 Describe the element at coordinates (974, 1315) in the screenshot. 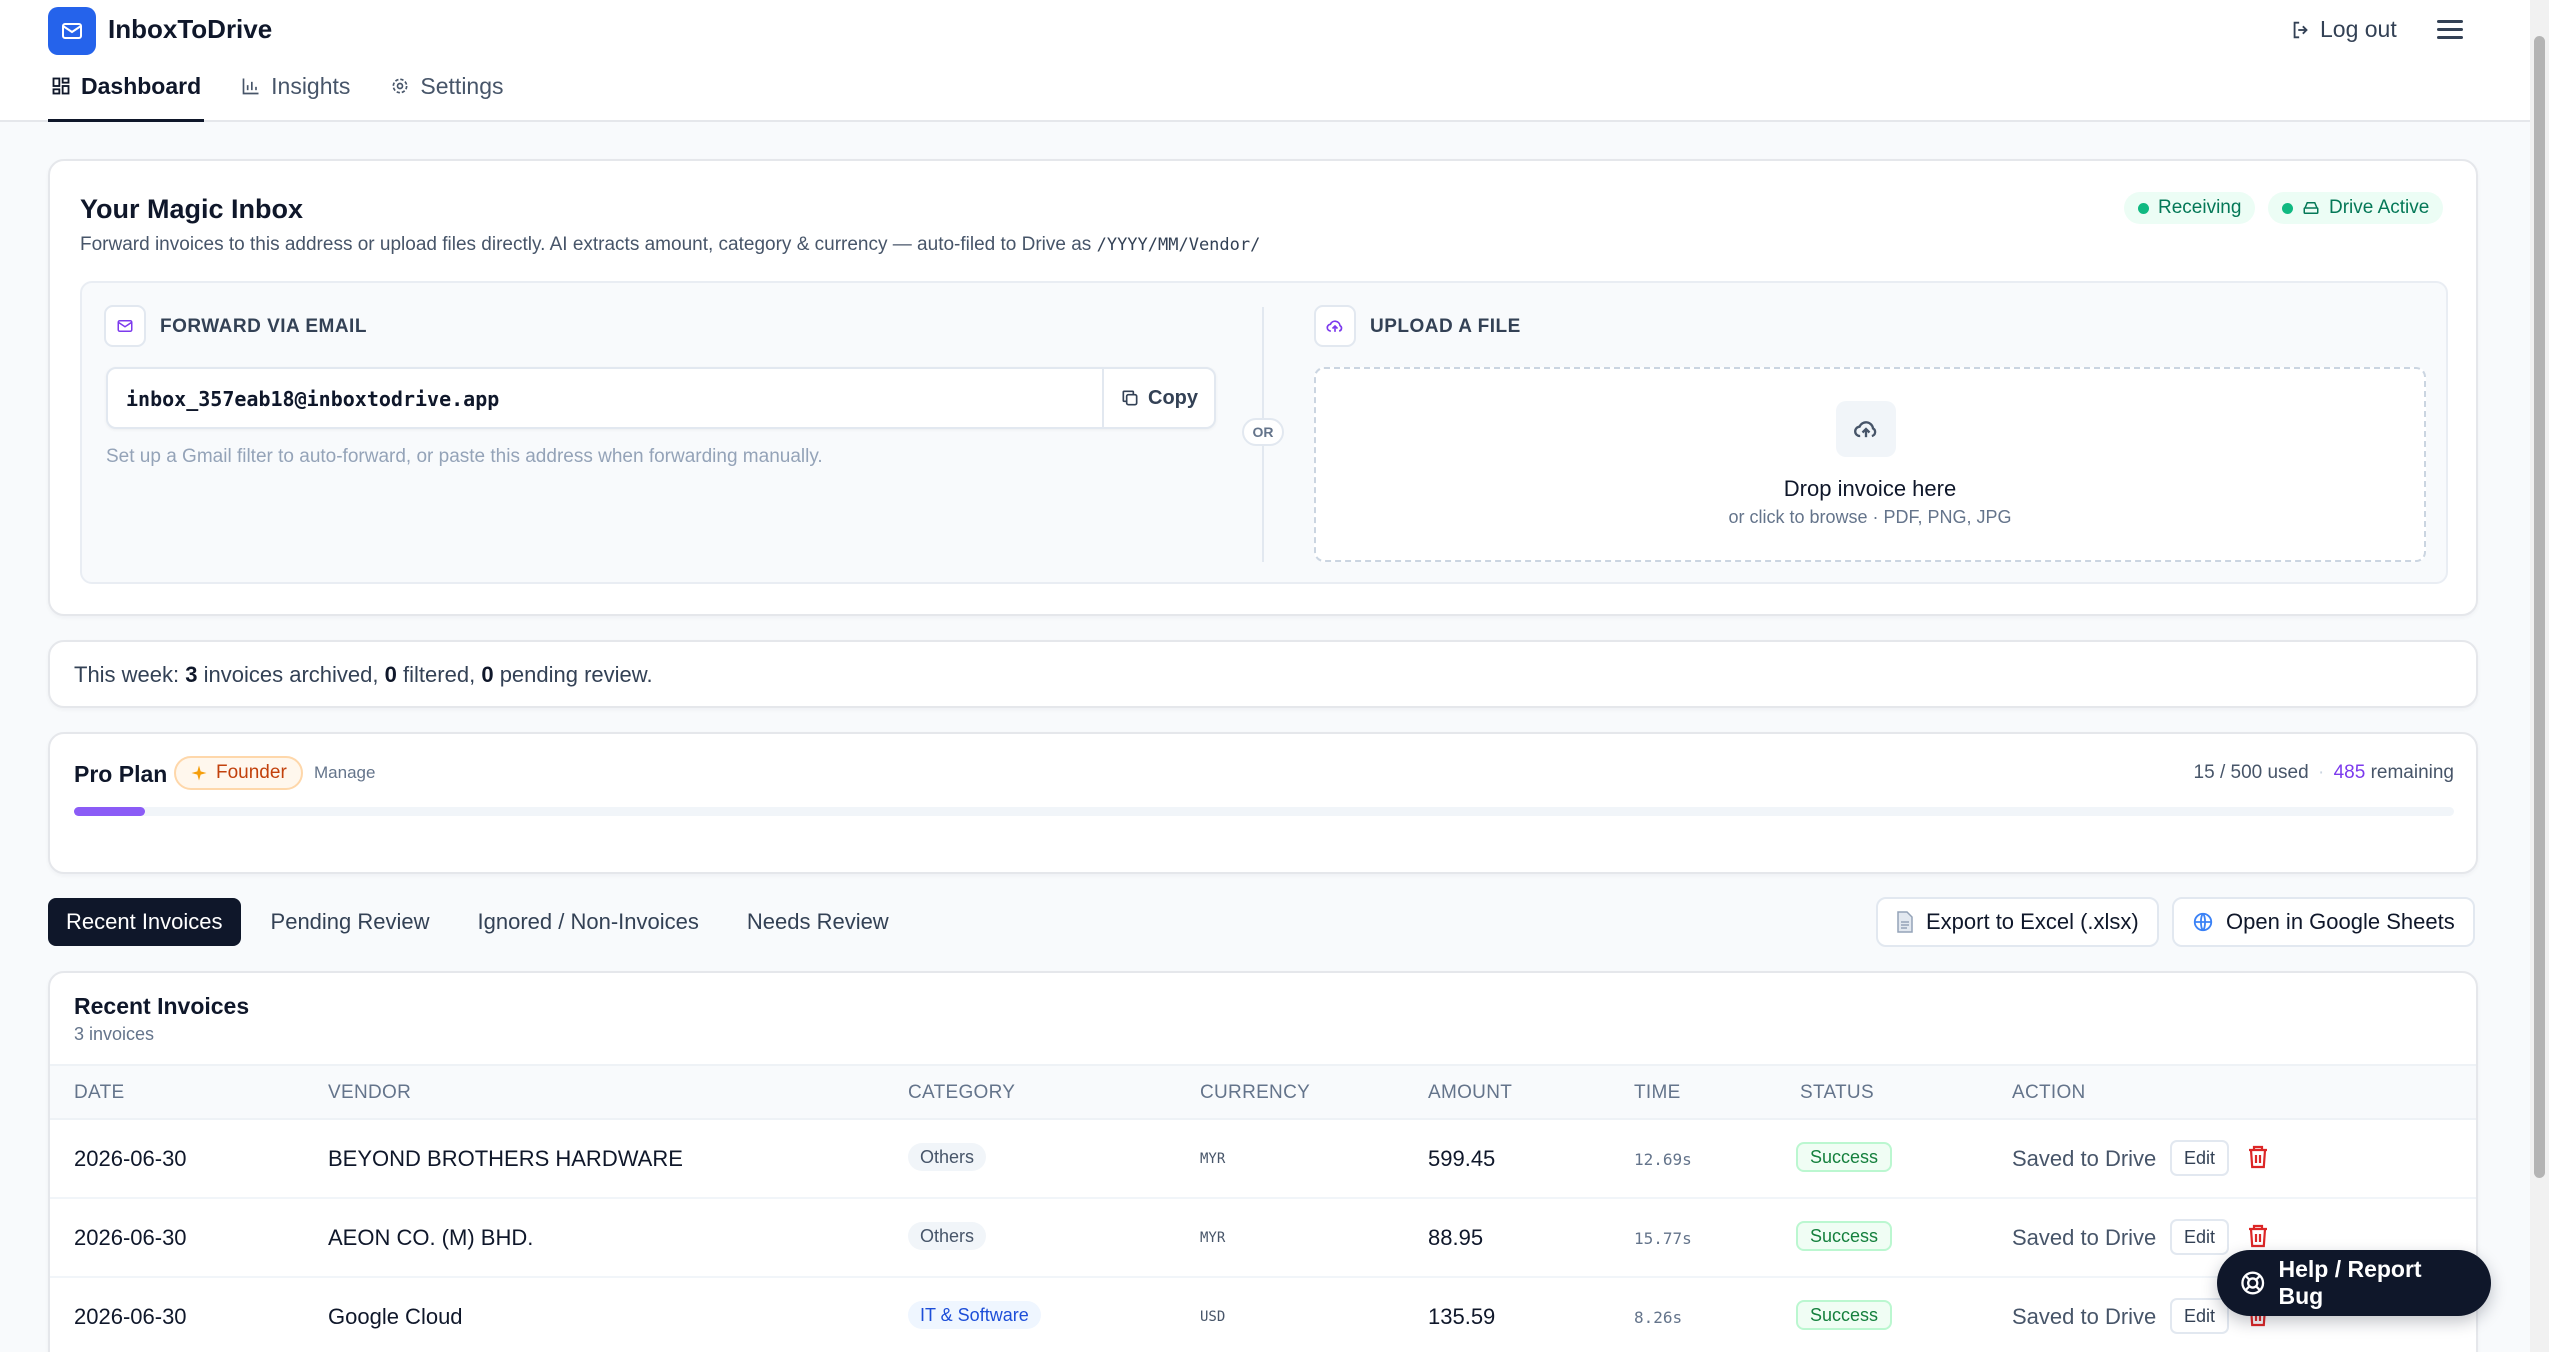

I see `category-badge: IT & Software` at that location.